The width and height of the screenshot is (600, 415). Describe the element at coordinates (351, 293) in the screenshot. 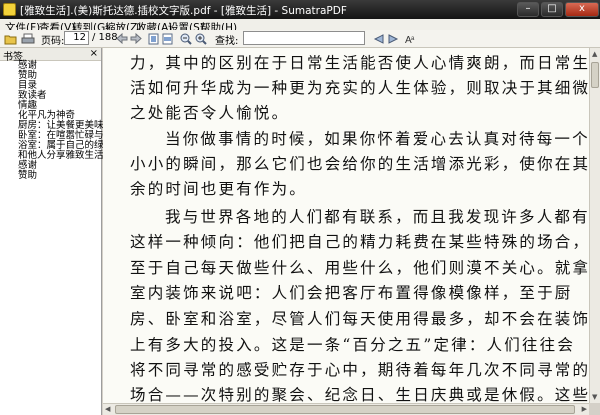

I see `text-line: 室内装饰来说吧：人们会把客厅布置得像模像样，至于厨` at that location.